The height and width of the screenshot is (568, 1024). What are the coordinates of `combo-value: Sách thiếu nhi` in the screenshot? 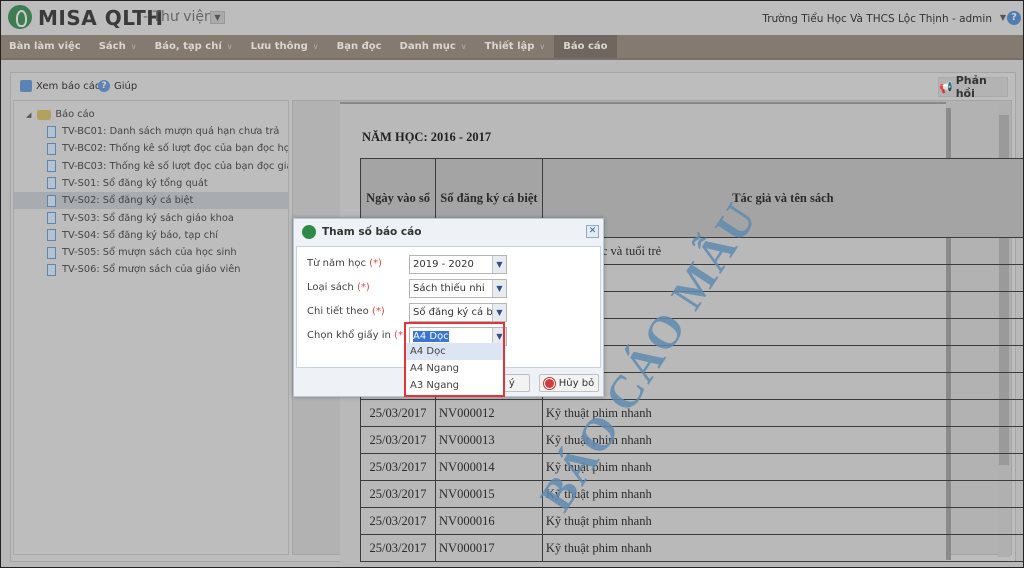 It's located at (449, 288).